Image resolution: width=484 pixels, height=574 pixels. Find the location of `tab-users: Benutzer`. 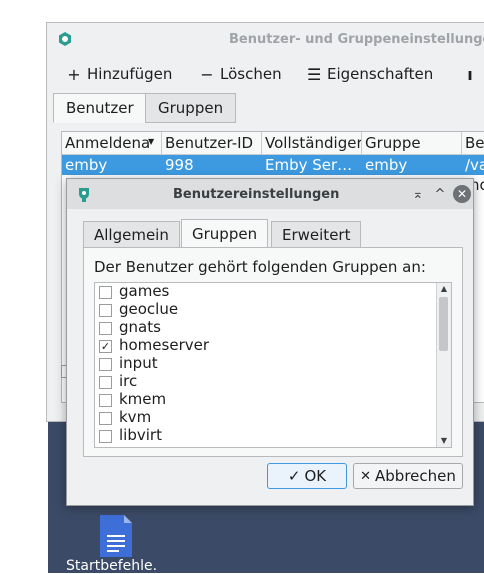

tab-users: Benutzer is located at coordinates (100, 108).